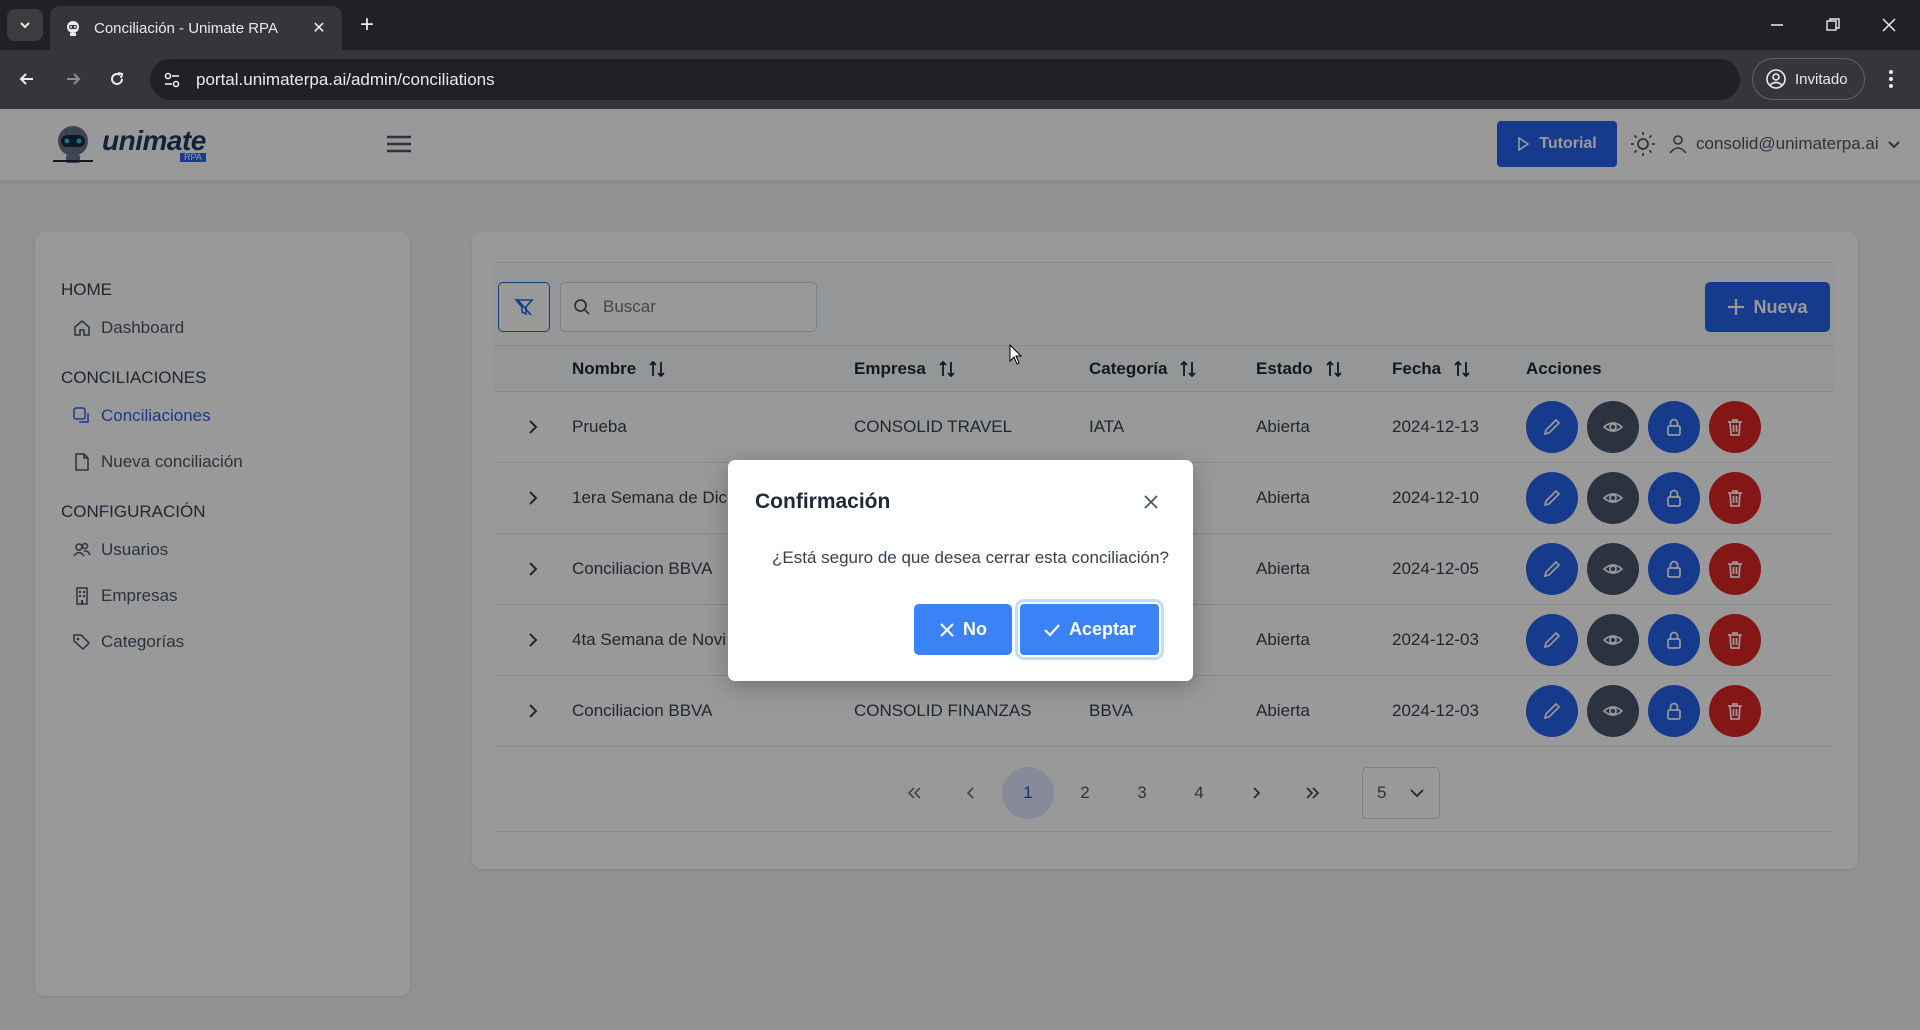 This screenshot has width=1920, height=1030. I want to click on reload-icon, so click(117, 78).